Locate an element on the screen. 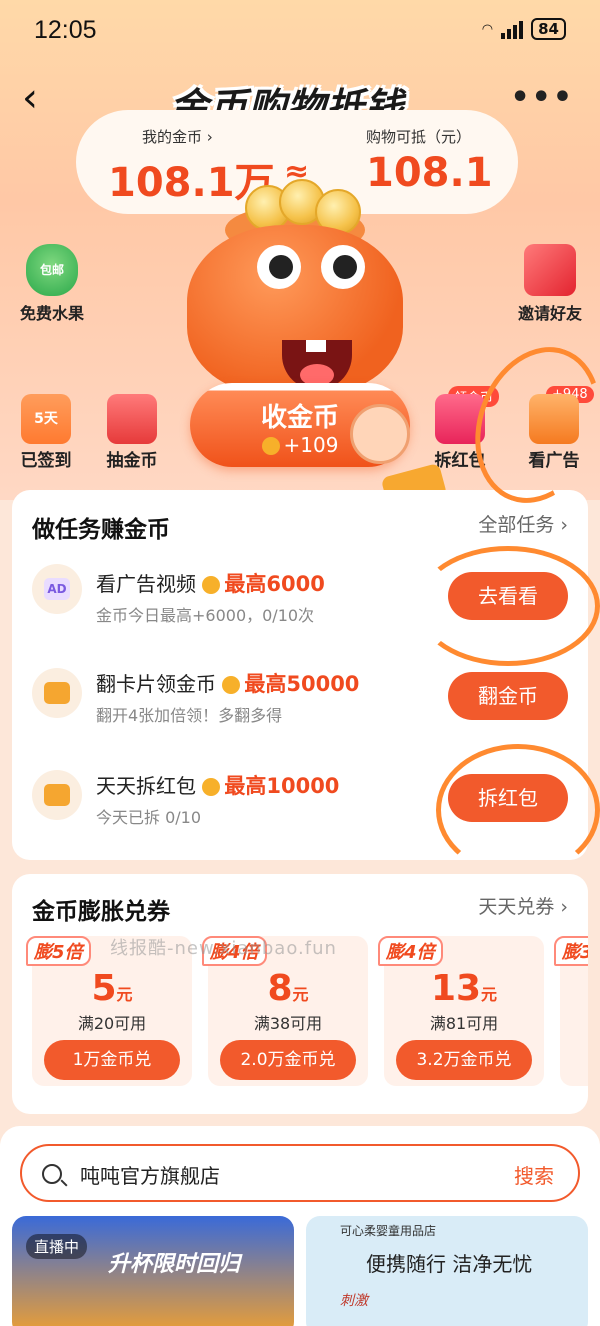  slot-machine-icon is located at coordinates (132, 419).